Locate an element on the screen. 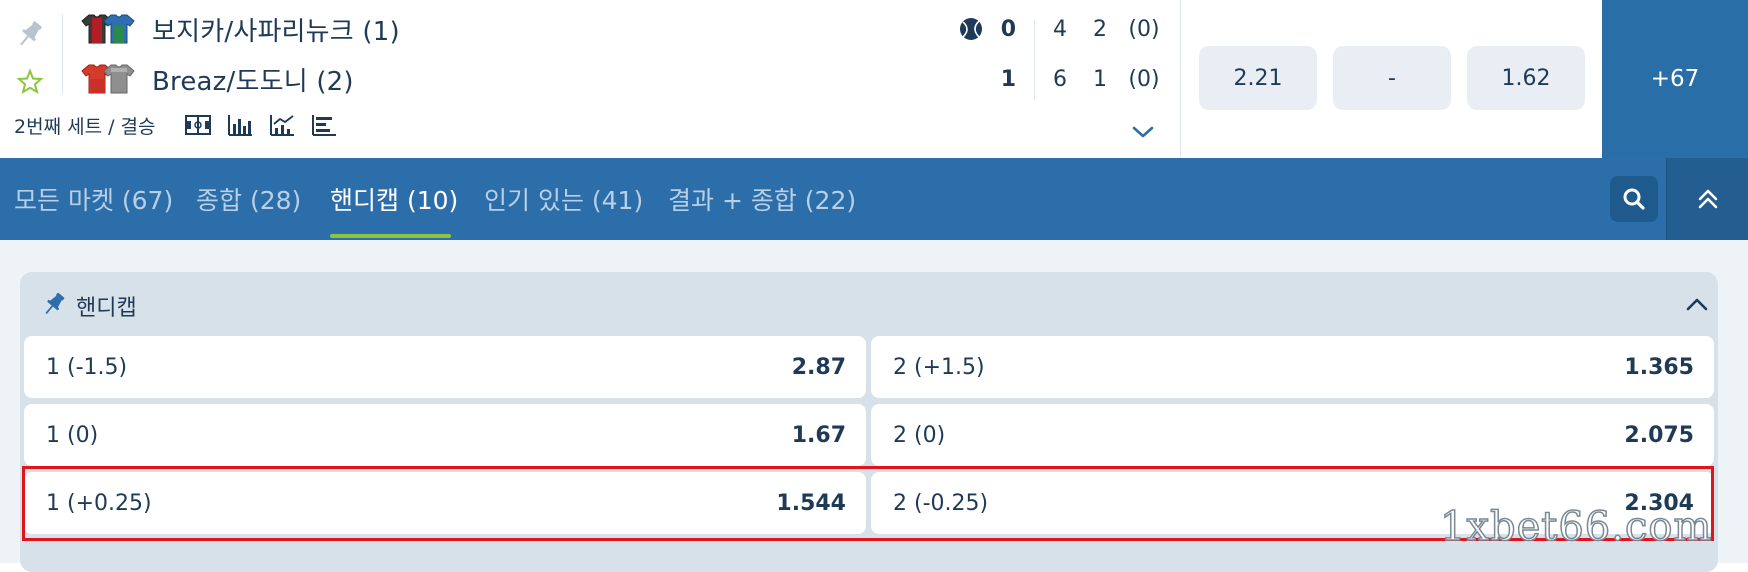  watermark: 1xbet66.com is located at coordinates (1576, 527).